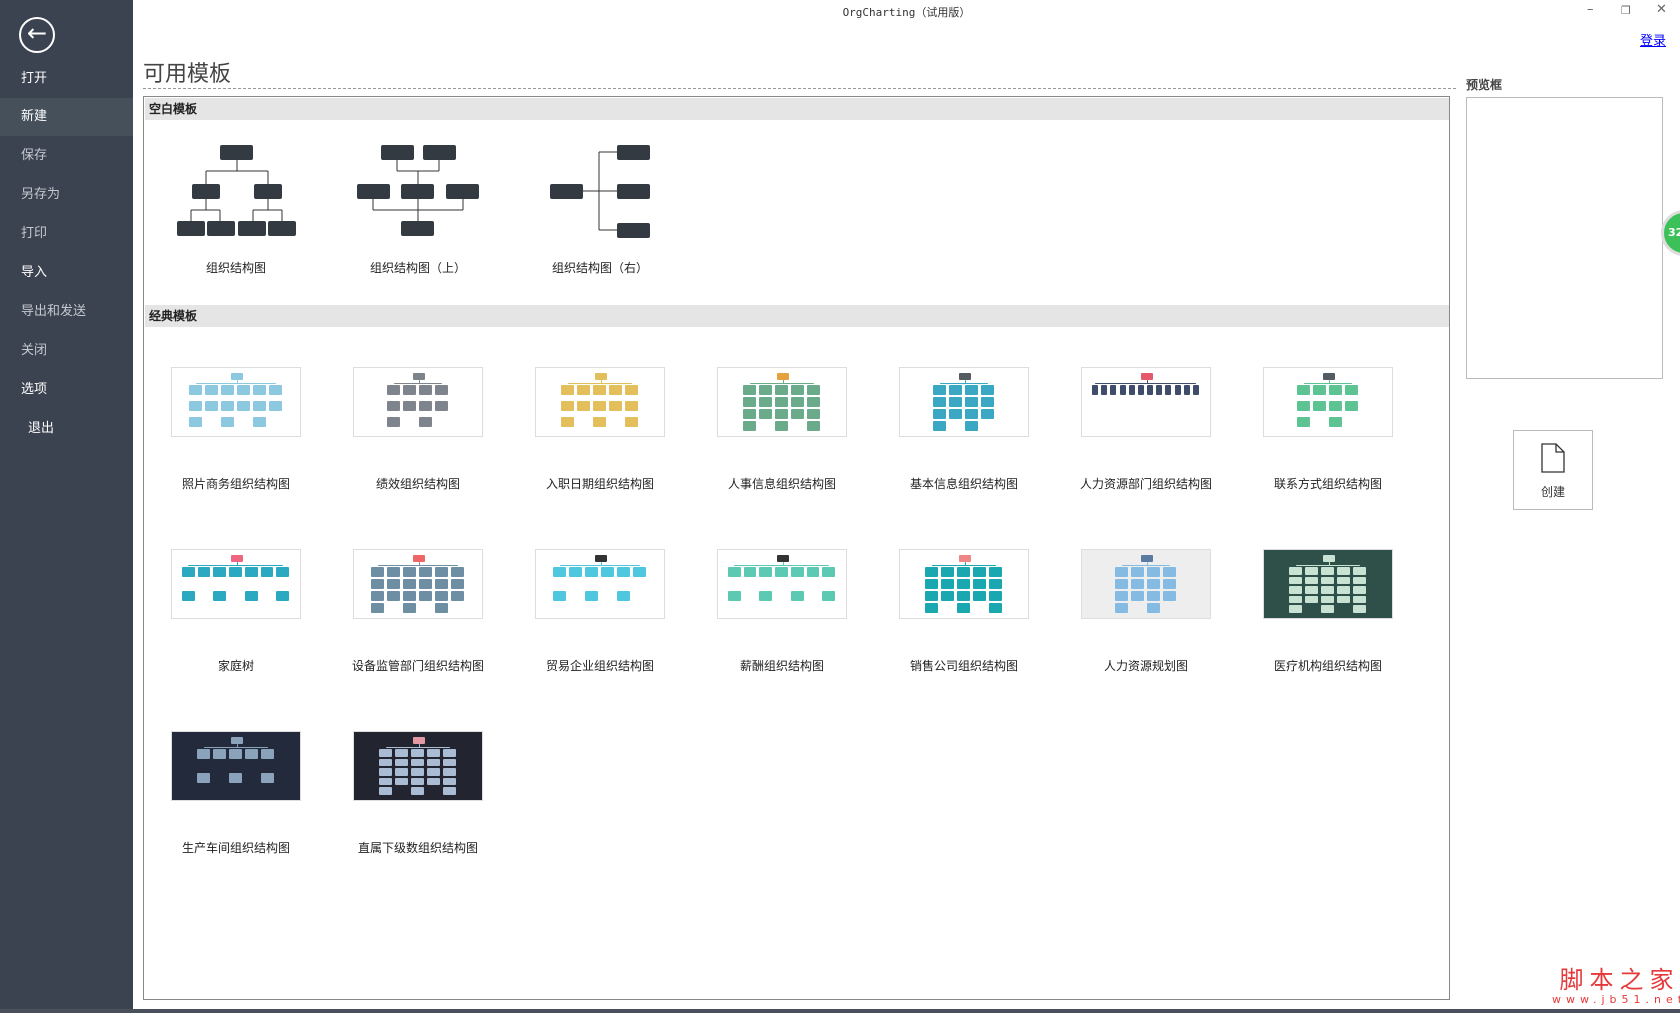  Describe the element at coordinates (781, 484) in the screenshot. I see `template-label: 人事信息组织结构图` at that location.